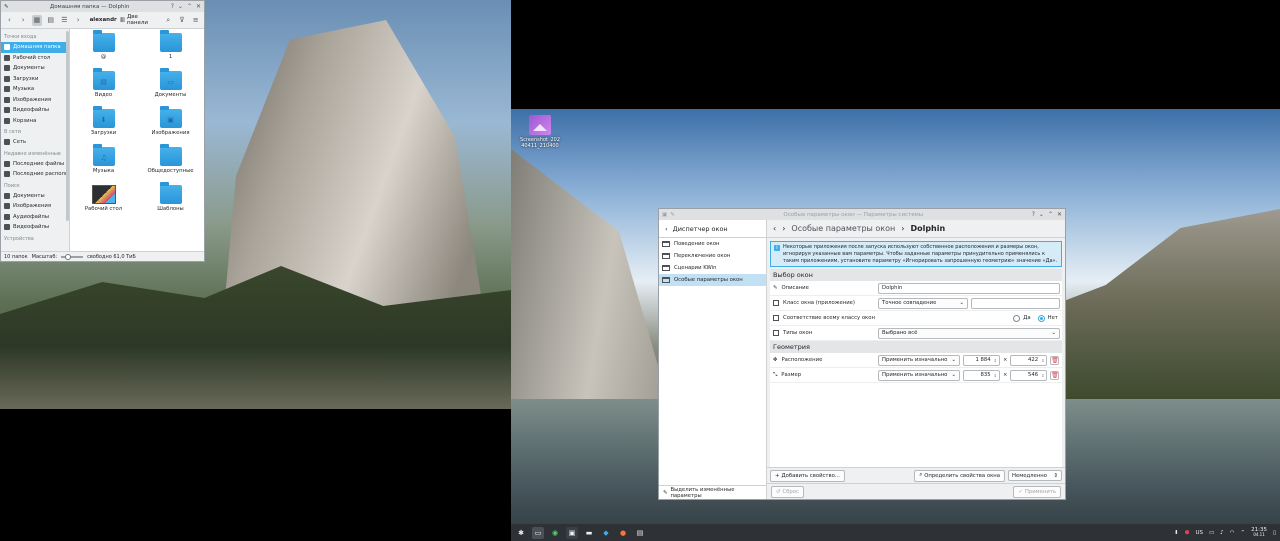 Image resolution: width=1280 pixels, height=541 pixels. Describe the element at coordinates (712, 256) in the screenshot. I see `sidebar-item: Переключение окон` at that location.